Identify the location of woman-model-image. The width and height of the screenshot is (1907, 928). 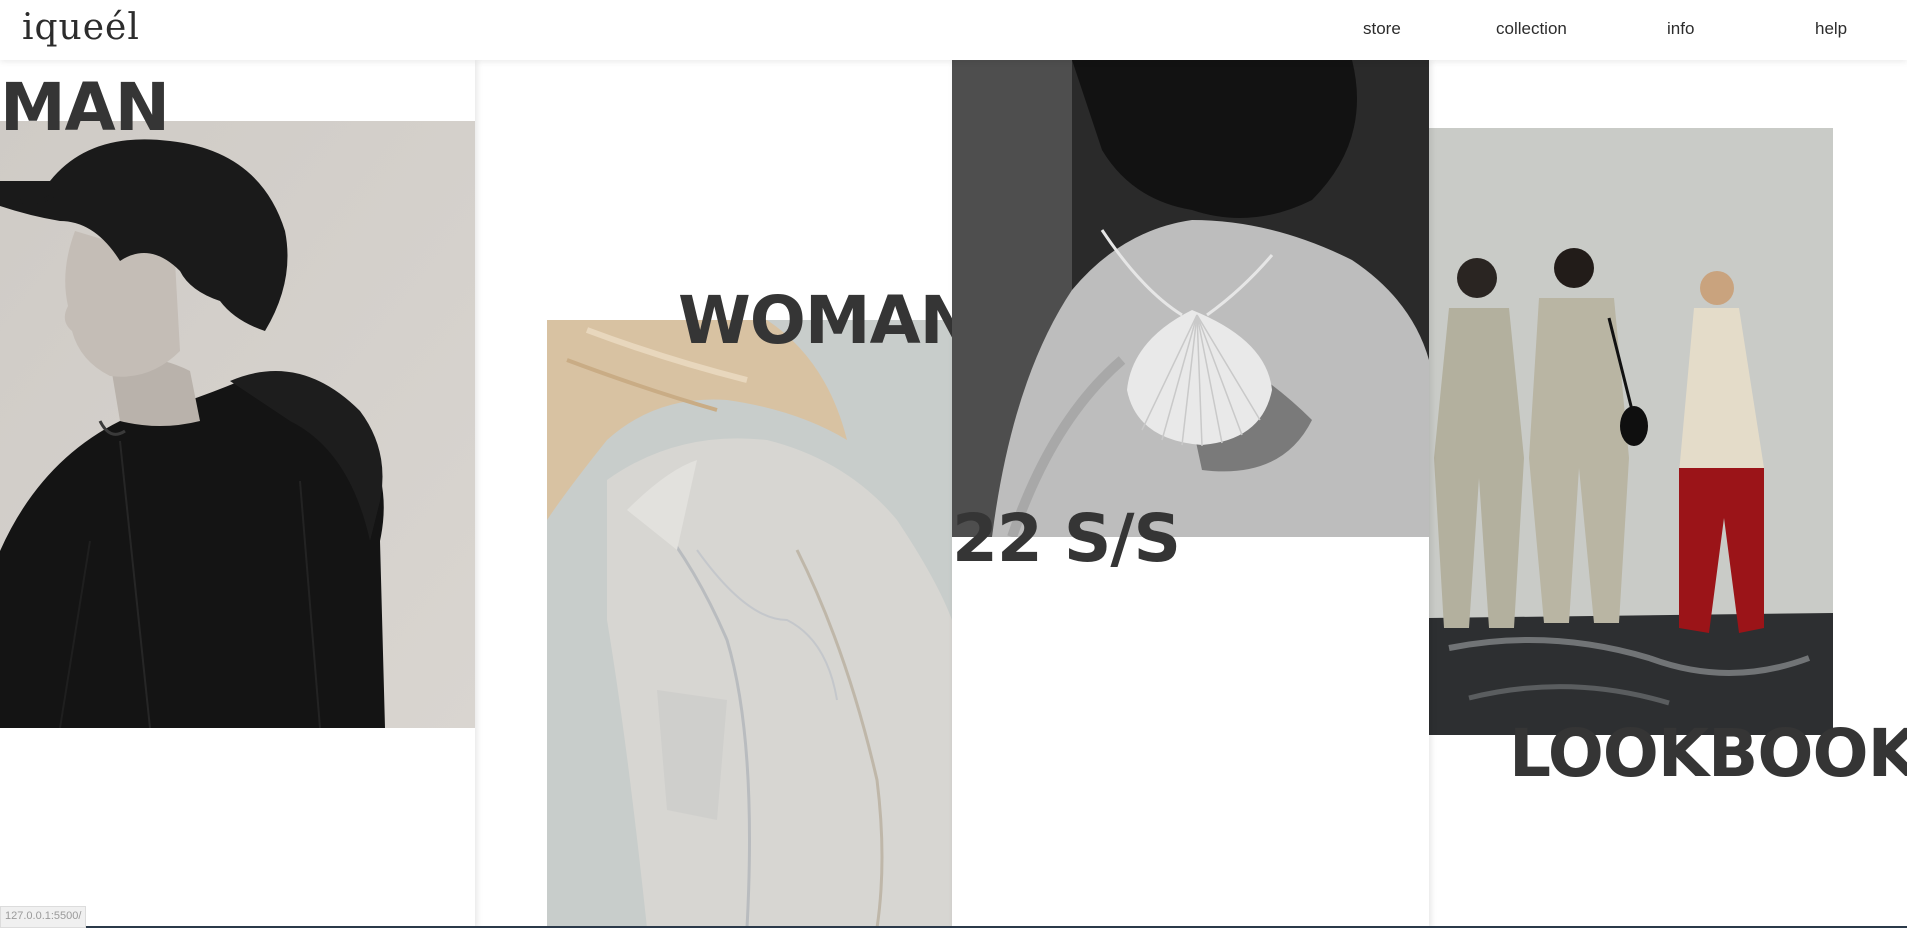
(749, 624).